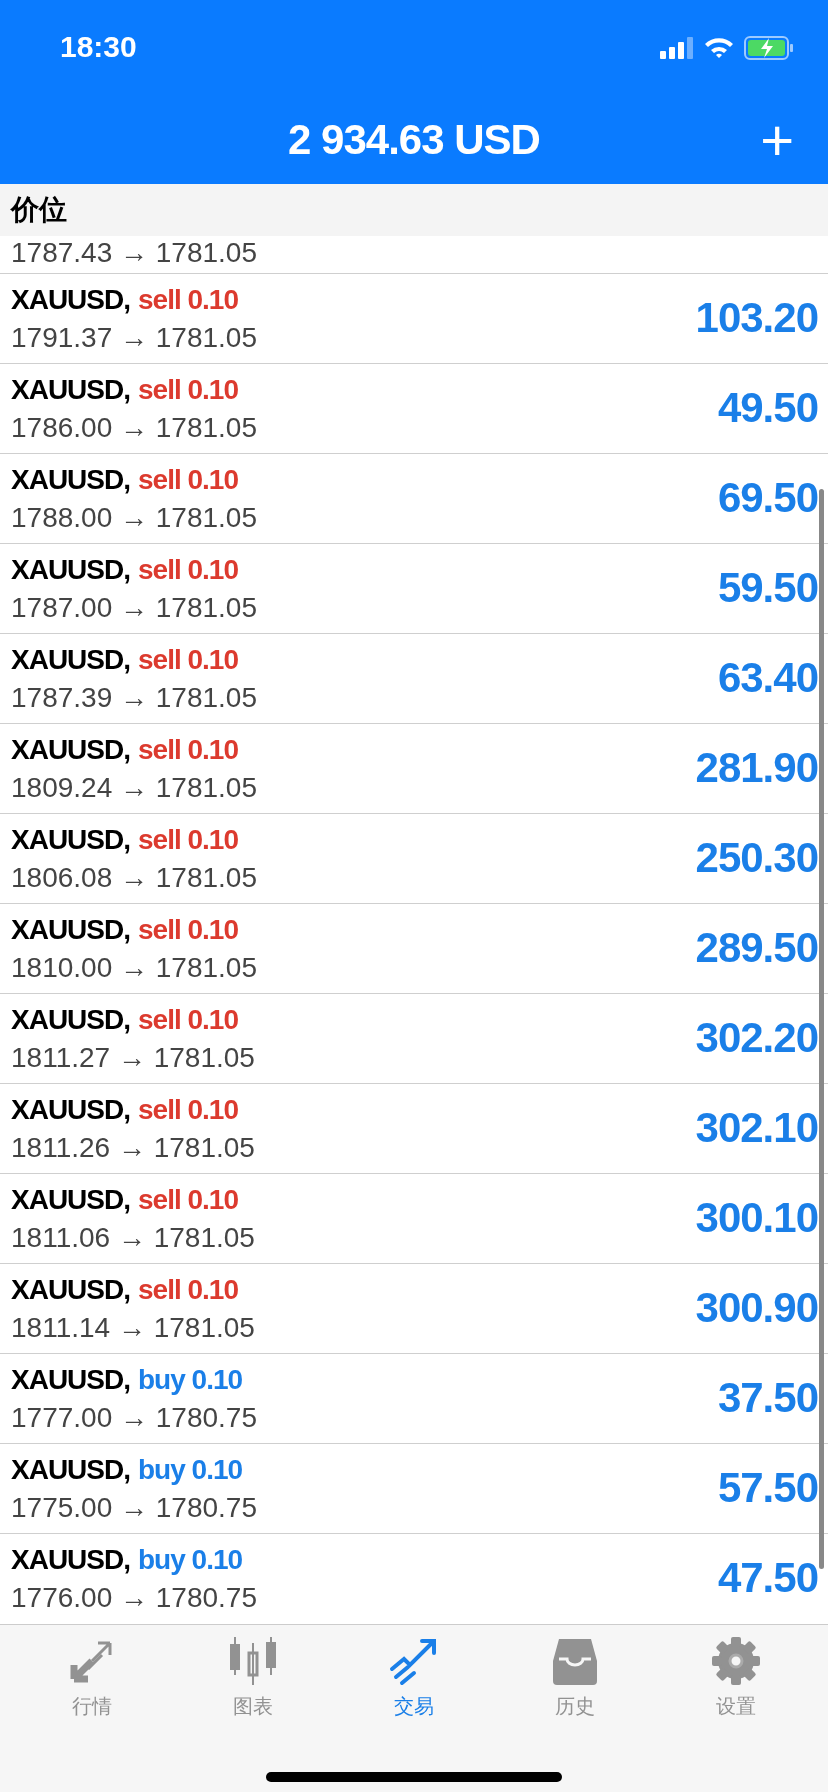  Describe the element at coordinates (756, 1038) in the screenshot. I see `profit-value: 302.20` at that location.